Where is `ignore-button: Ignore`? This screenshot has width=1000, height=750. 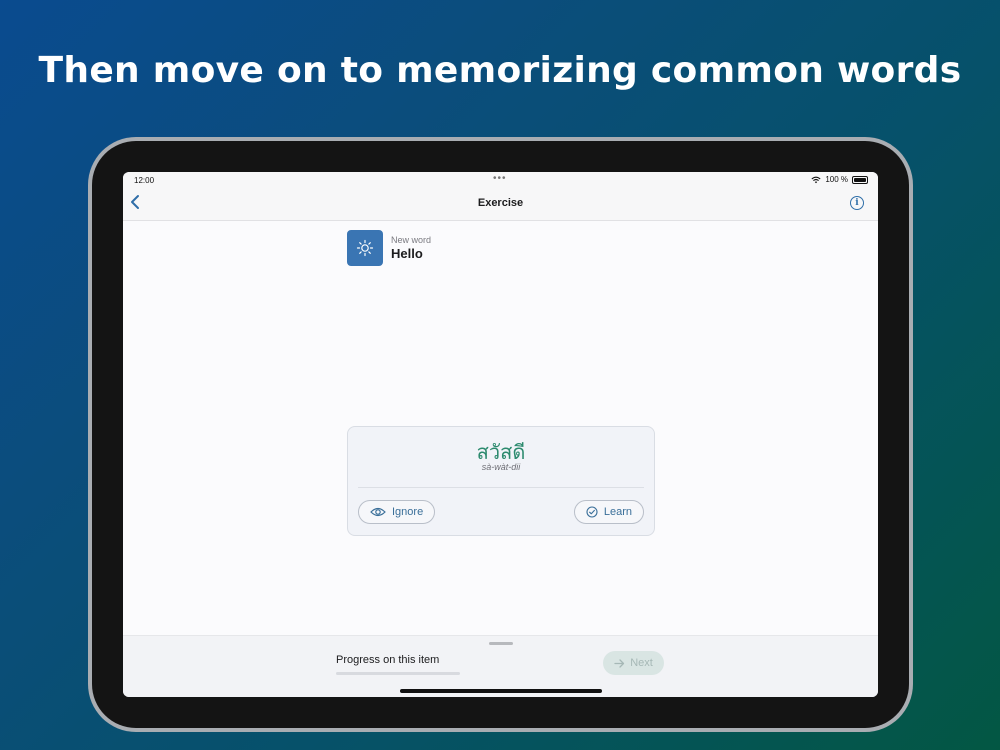 ignore-button: Ignore is located at coordinates (397, 512).